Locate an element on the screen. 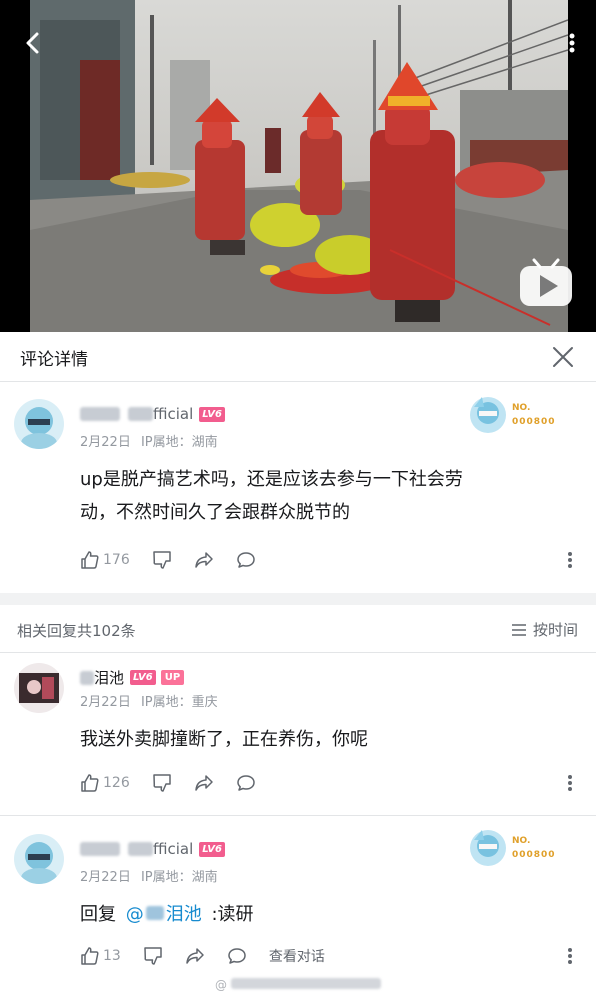  mention-at: @ is located at coordinates (134, 914).